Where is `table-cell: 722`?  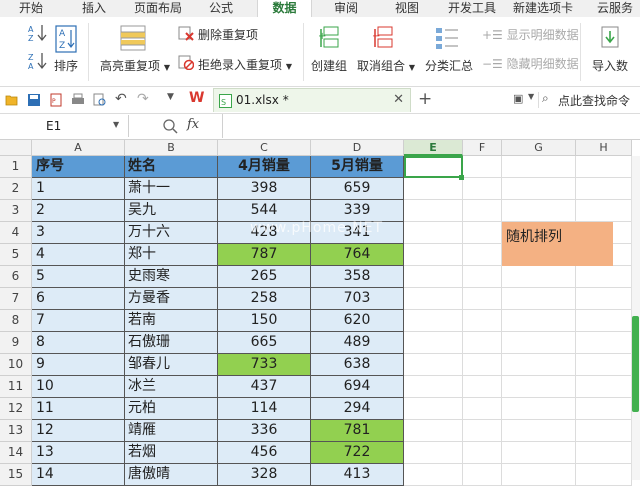 table-cell: 722 is located at coordinates (357, 453).